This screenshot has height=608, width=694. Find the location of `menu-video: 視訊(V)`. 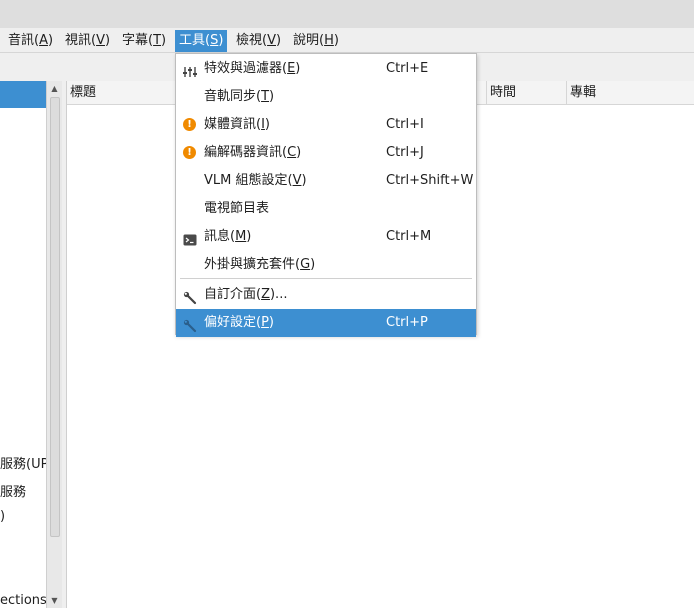

menu-video: 視訊(V) is located at coordinates (87, 41).